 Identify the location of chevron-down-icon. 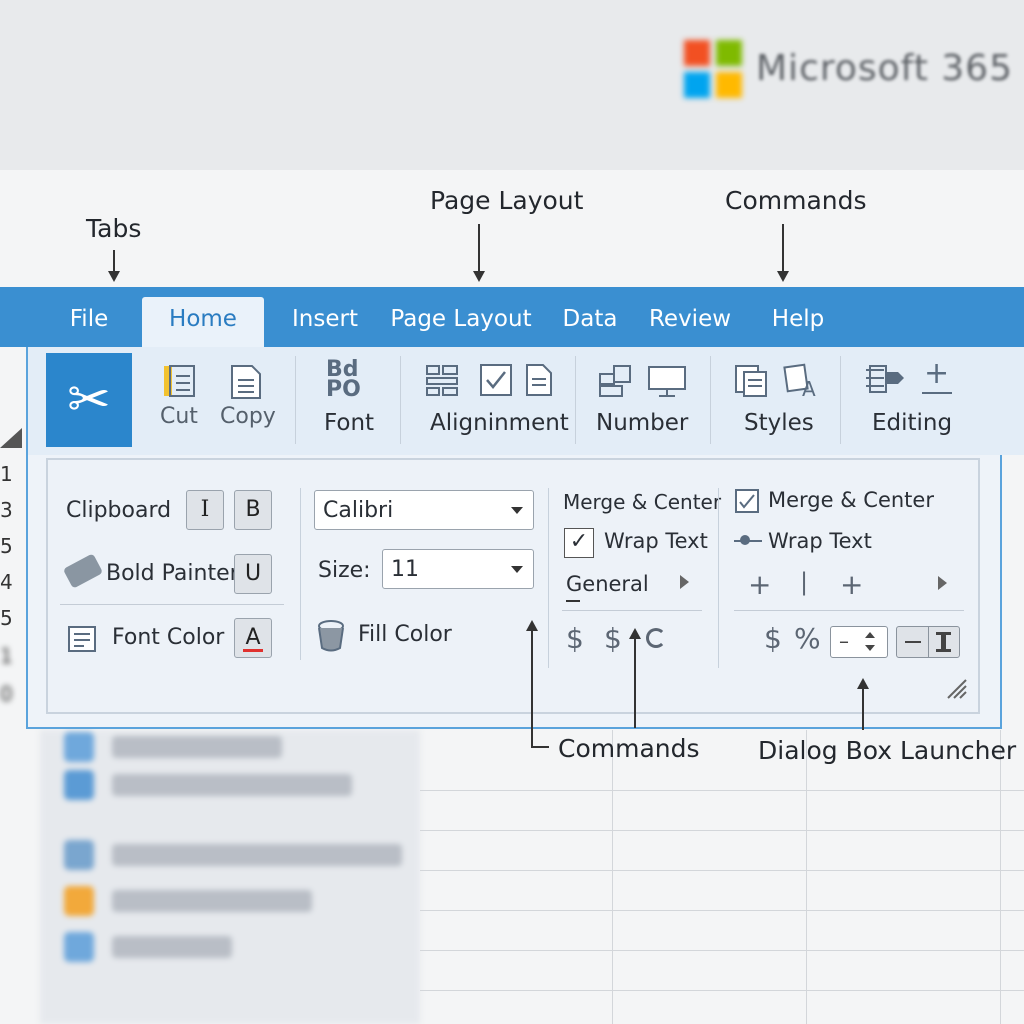
(517, 510).